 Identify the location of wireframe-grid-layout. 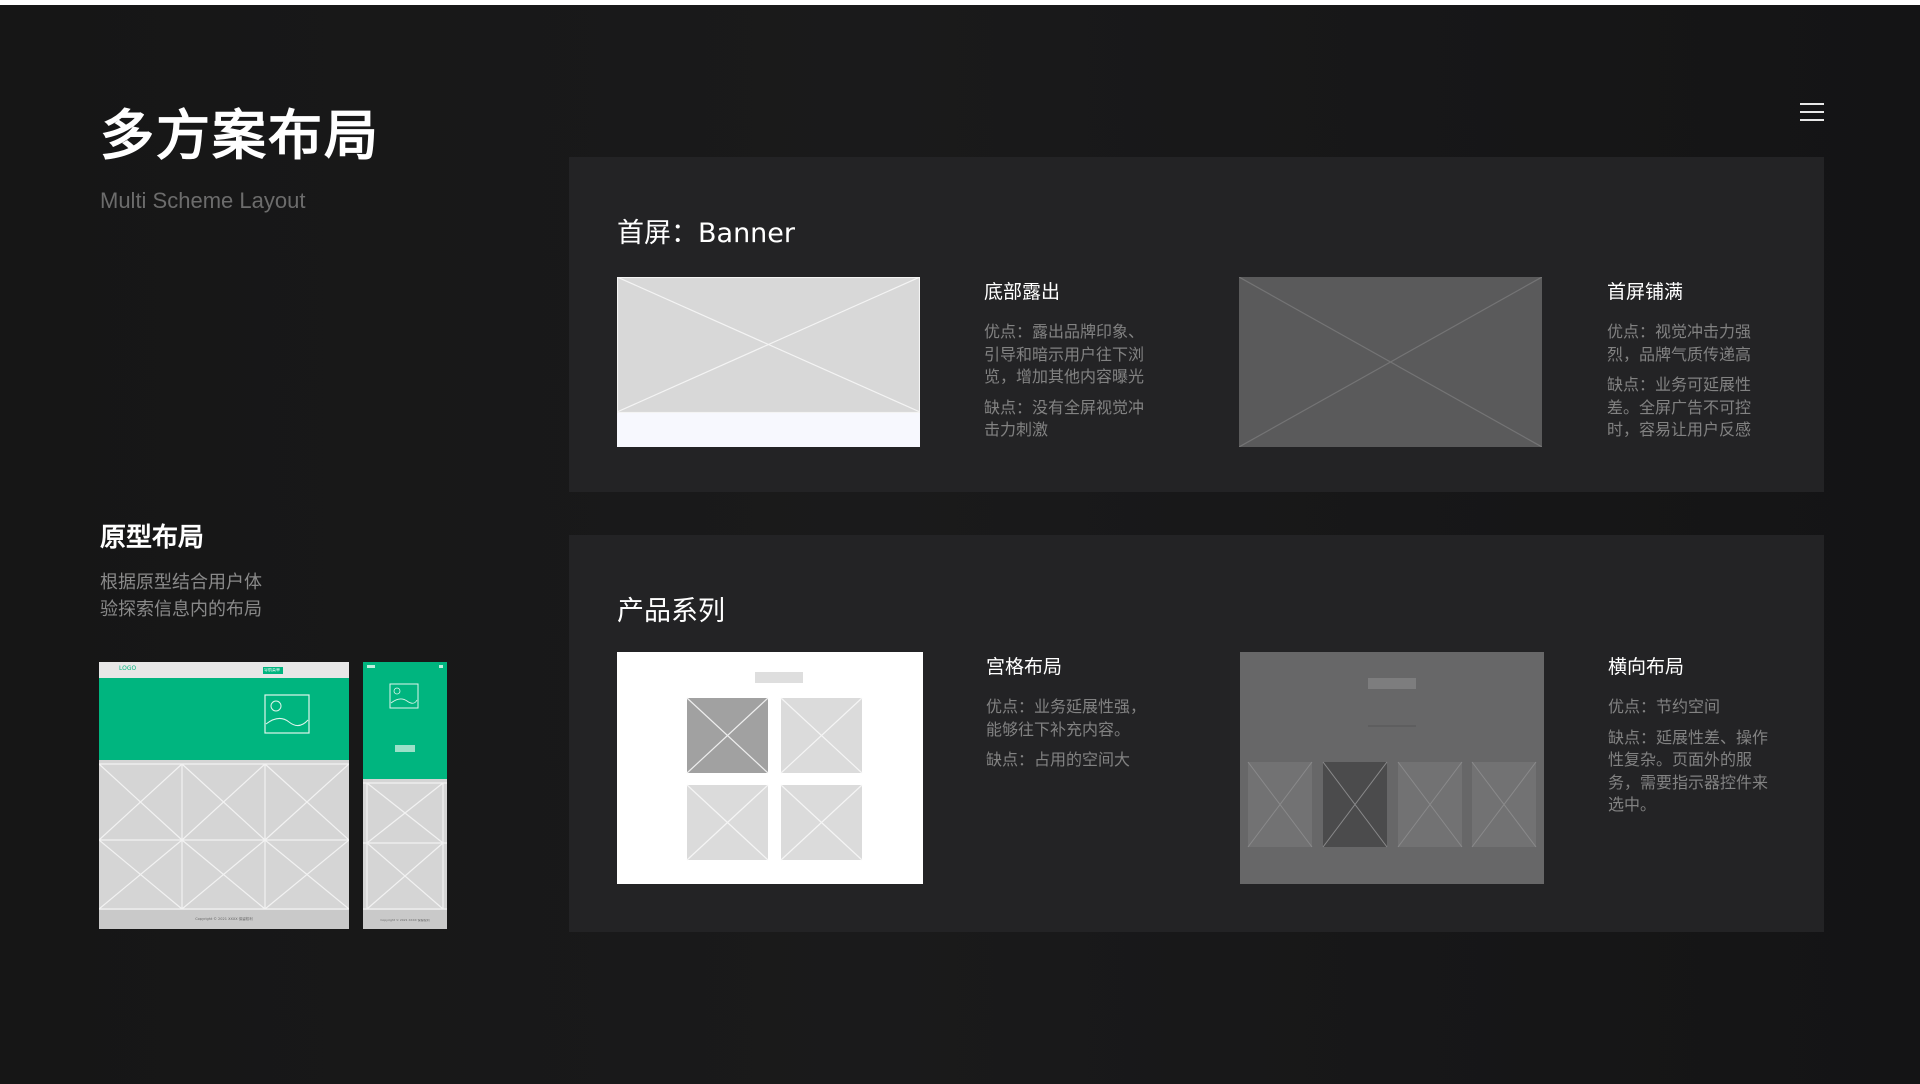
(770, 768).